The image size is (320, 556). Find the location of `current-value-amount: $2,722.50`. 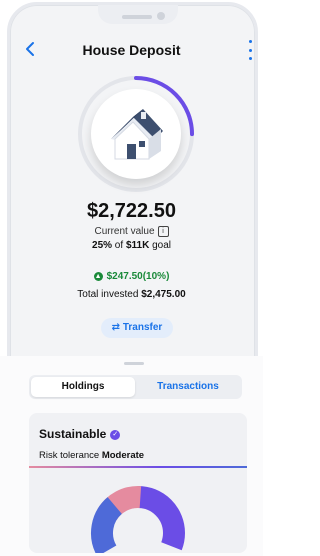

current-value-amount: $2,722.50 is located at coordinates (131, 211).